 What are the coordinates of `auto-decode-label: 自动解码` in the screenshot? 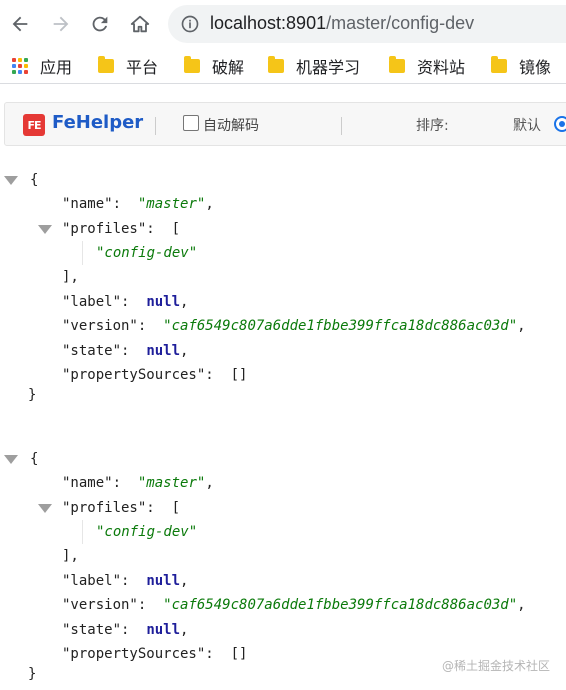 It's located at (231, 125).